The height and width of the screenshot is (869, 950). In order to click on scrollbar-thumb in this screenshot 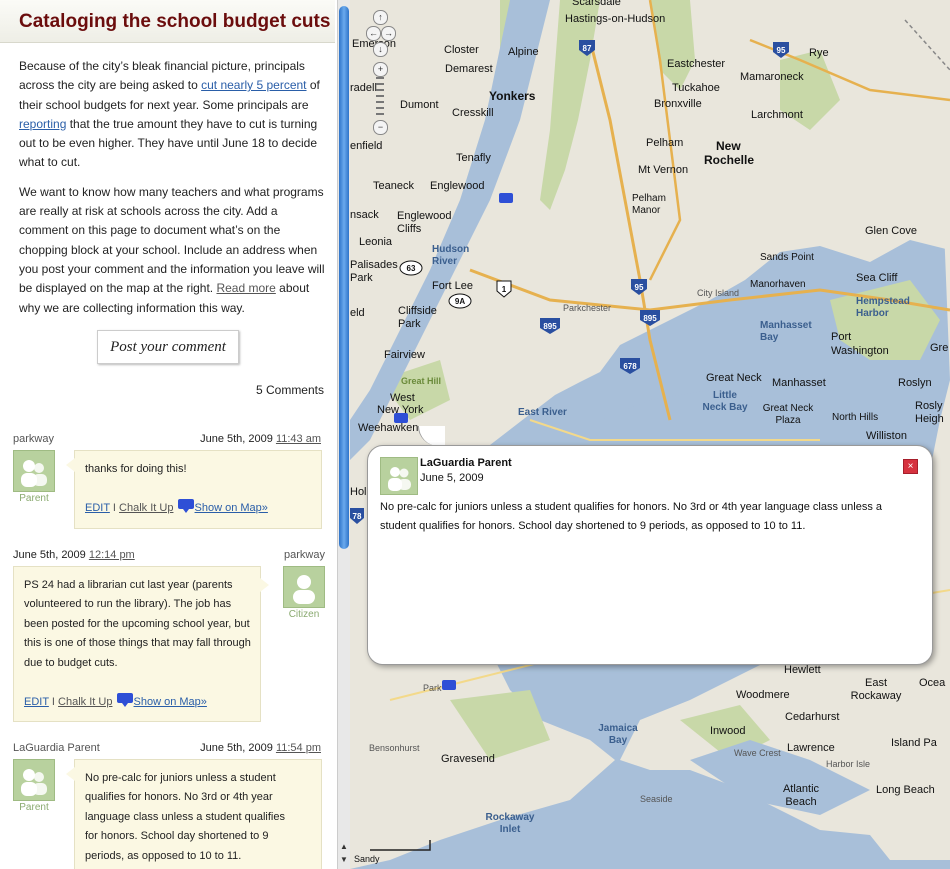, I will do `click(344, 277)`.